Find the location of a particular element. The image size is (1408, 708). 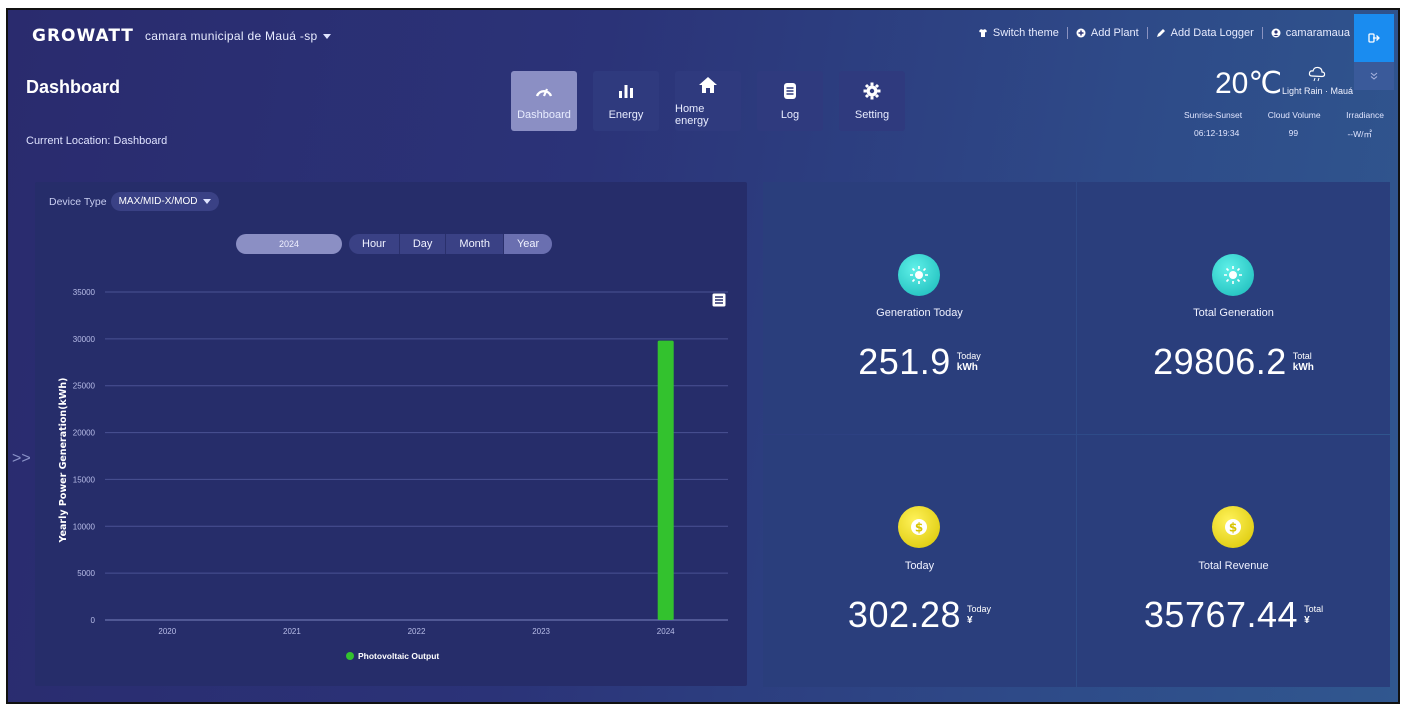

add-data-logger-label: Add Data Logger is located at coordinates (1212, 33).